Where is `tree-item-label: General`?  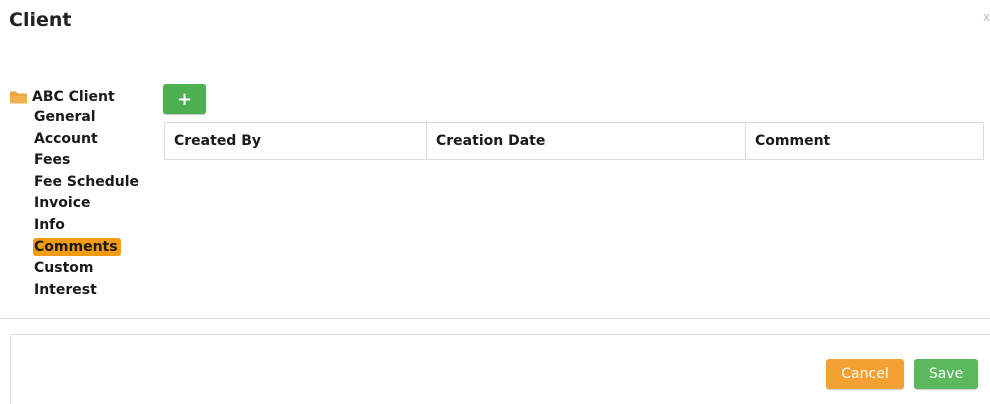
tree-item-label: General is located at coordinates (65, 117).